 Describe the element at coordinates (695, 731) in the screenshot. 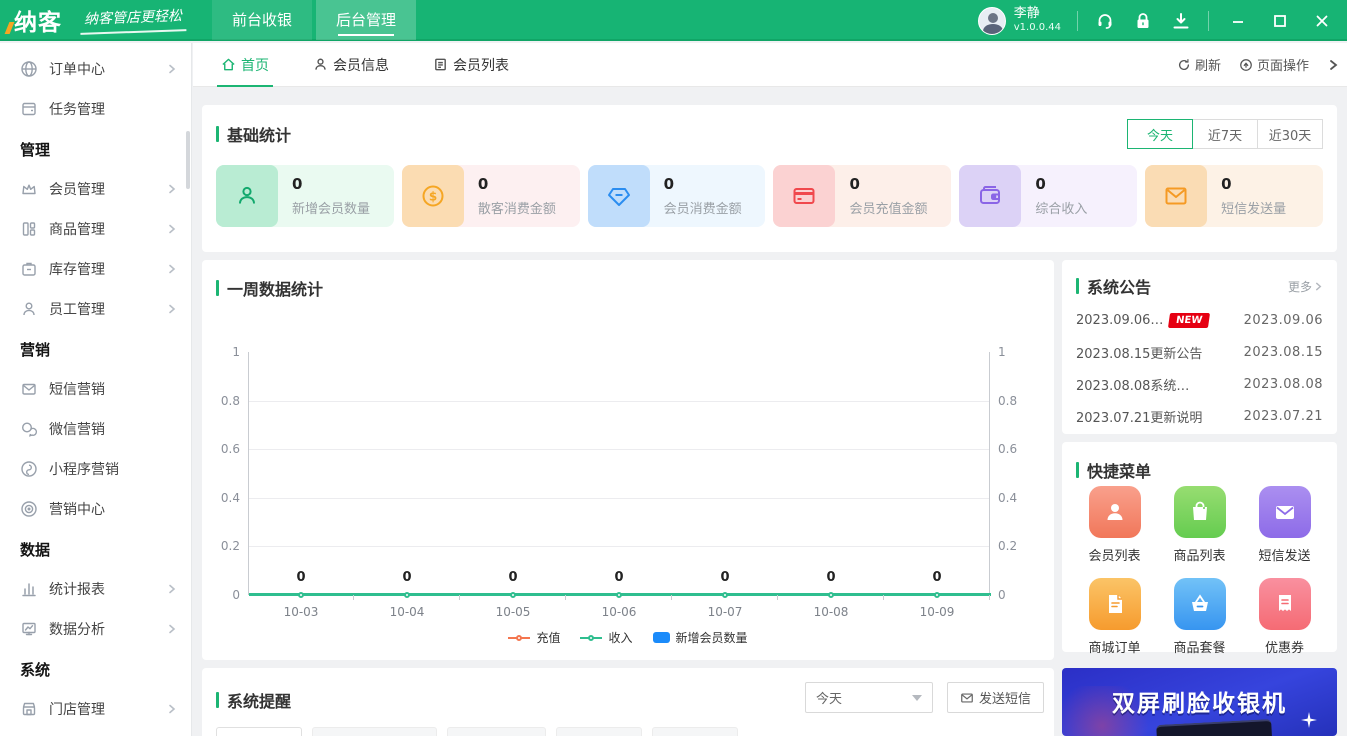

I see `reminder-tab-almost-sold-out: 快售完了` at that location.